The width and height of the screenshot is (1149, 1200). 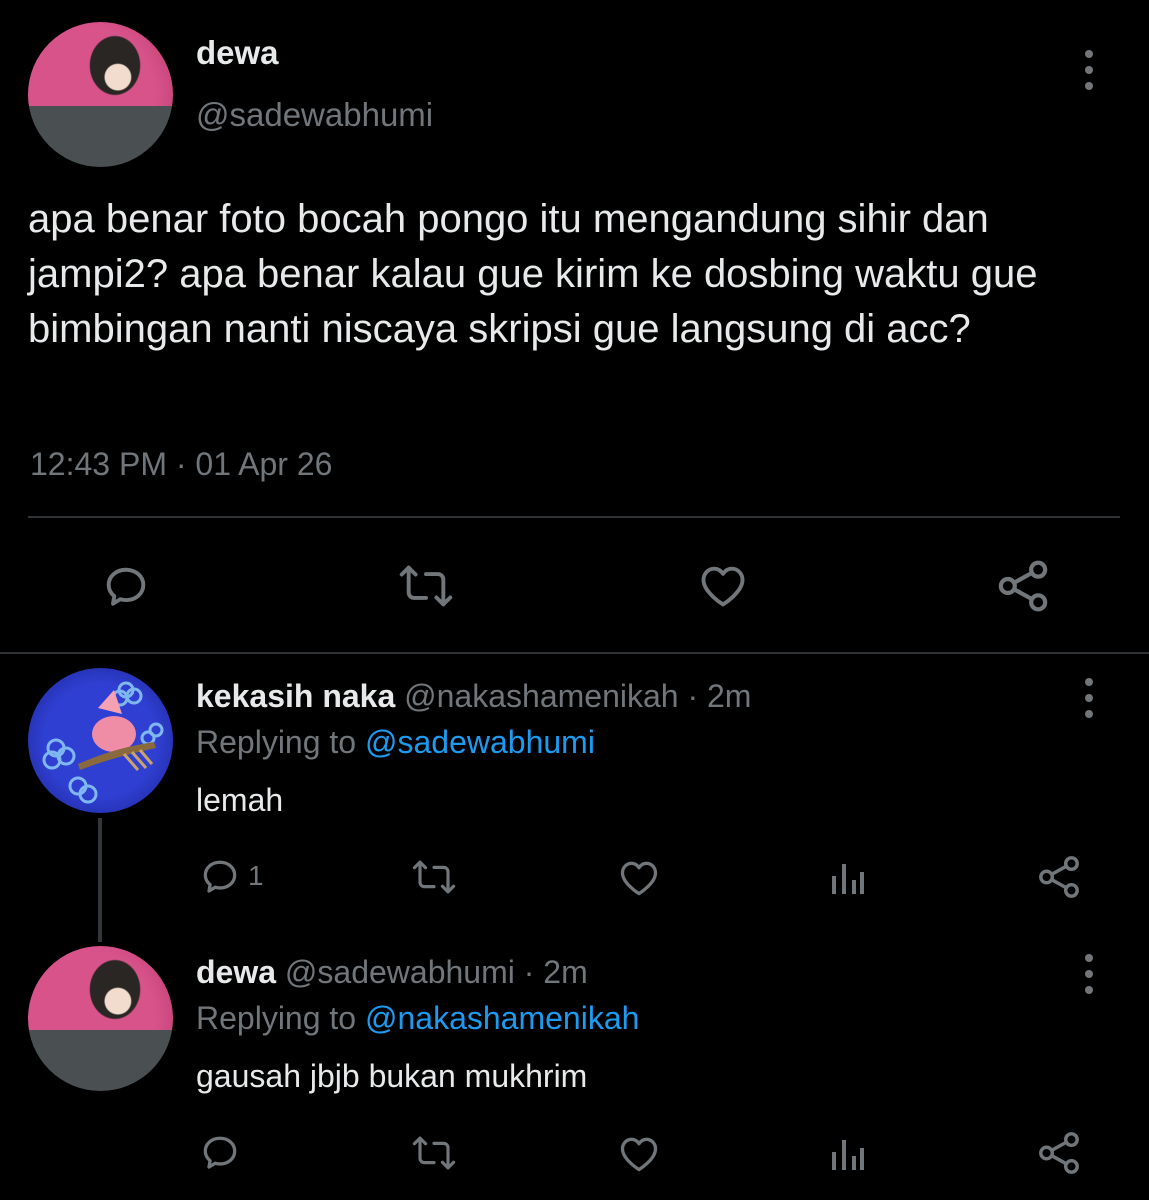 What do you see at coordinates (480, 742) in the screenshot?
I see `replying-to-mention: @sadewabhumi` at bounding box center [480, 742].